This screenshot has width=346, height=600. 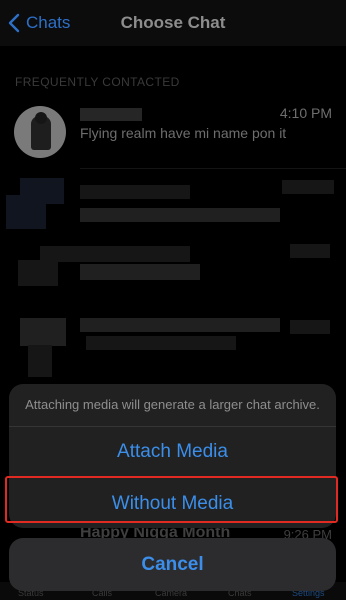 What do you see at coordinates (305, 113) in the screenshot?
I see `chat-time: 4:10 PM` at bounding box center [305, 113].